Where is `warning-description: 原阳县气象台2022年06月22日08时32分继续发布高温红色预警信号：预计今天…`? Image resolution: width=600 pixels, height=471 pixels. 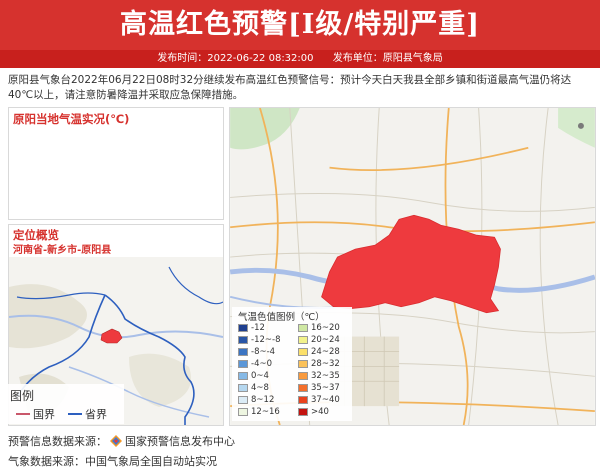 warning-description: 原阳县气象台2022年06月22日08时32分继续发布高温红色预警信号：预计今天… is located at coordinates (290, 87).